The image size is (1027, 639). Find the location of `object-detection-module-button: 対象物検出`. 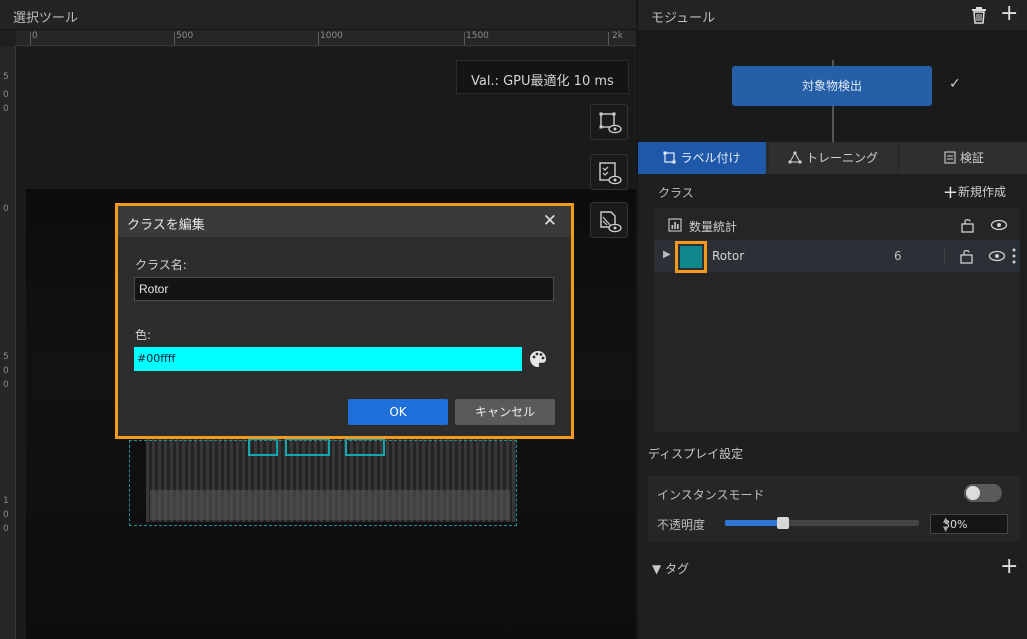

object-detection-module-button: 対象物検出 is located at coordinates (832, 86).